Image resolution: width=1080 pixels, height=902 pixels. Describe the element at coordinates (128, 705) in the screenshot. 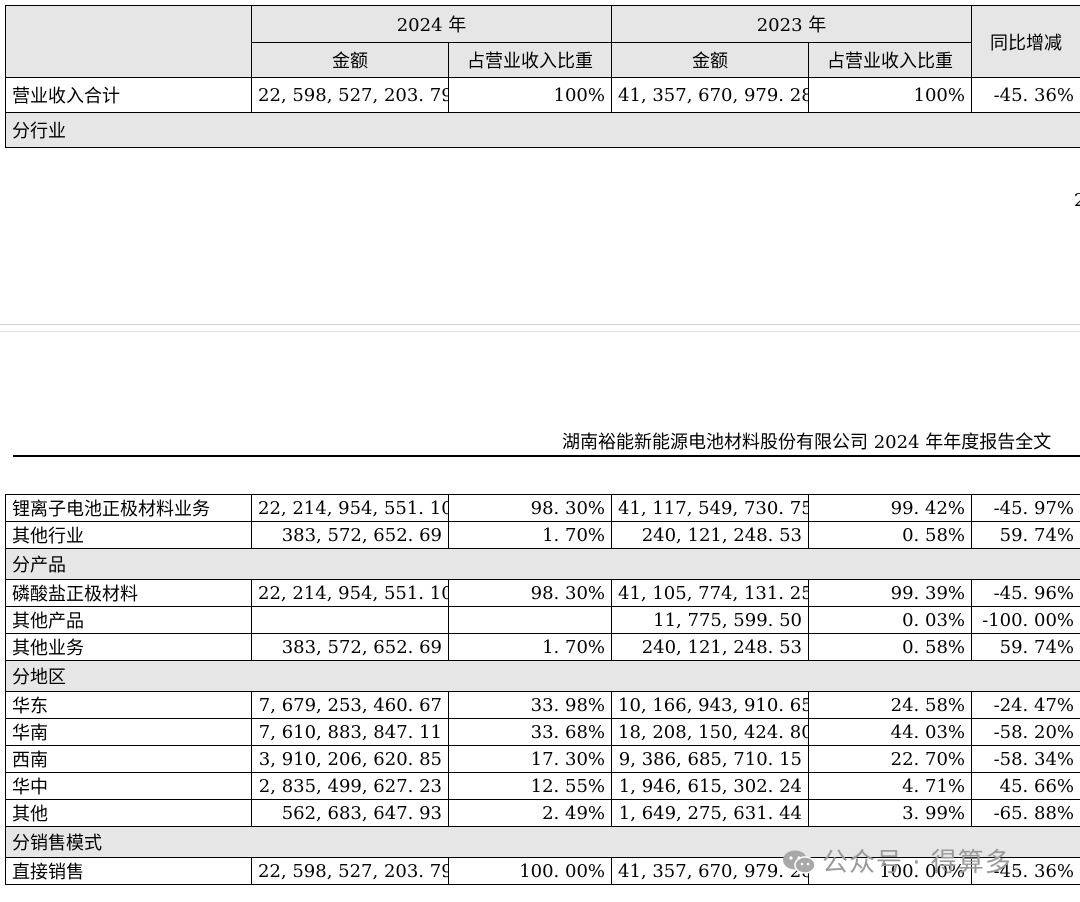

I see `row-label: 华东` at that location.